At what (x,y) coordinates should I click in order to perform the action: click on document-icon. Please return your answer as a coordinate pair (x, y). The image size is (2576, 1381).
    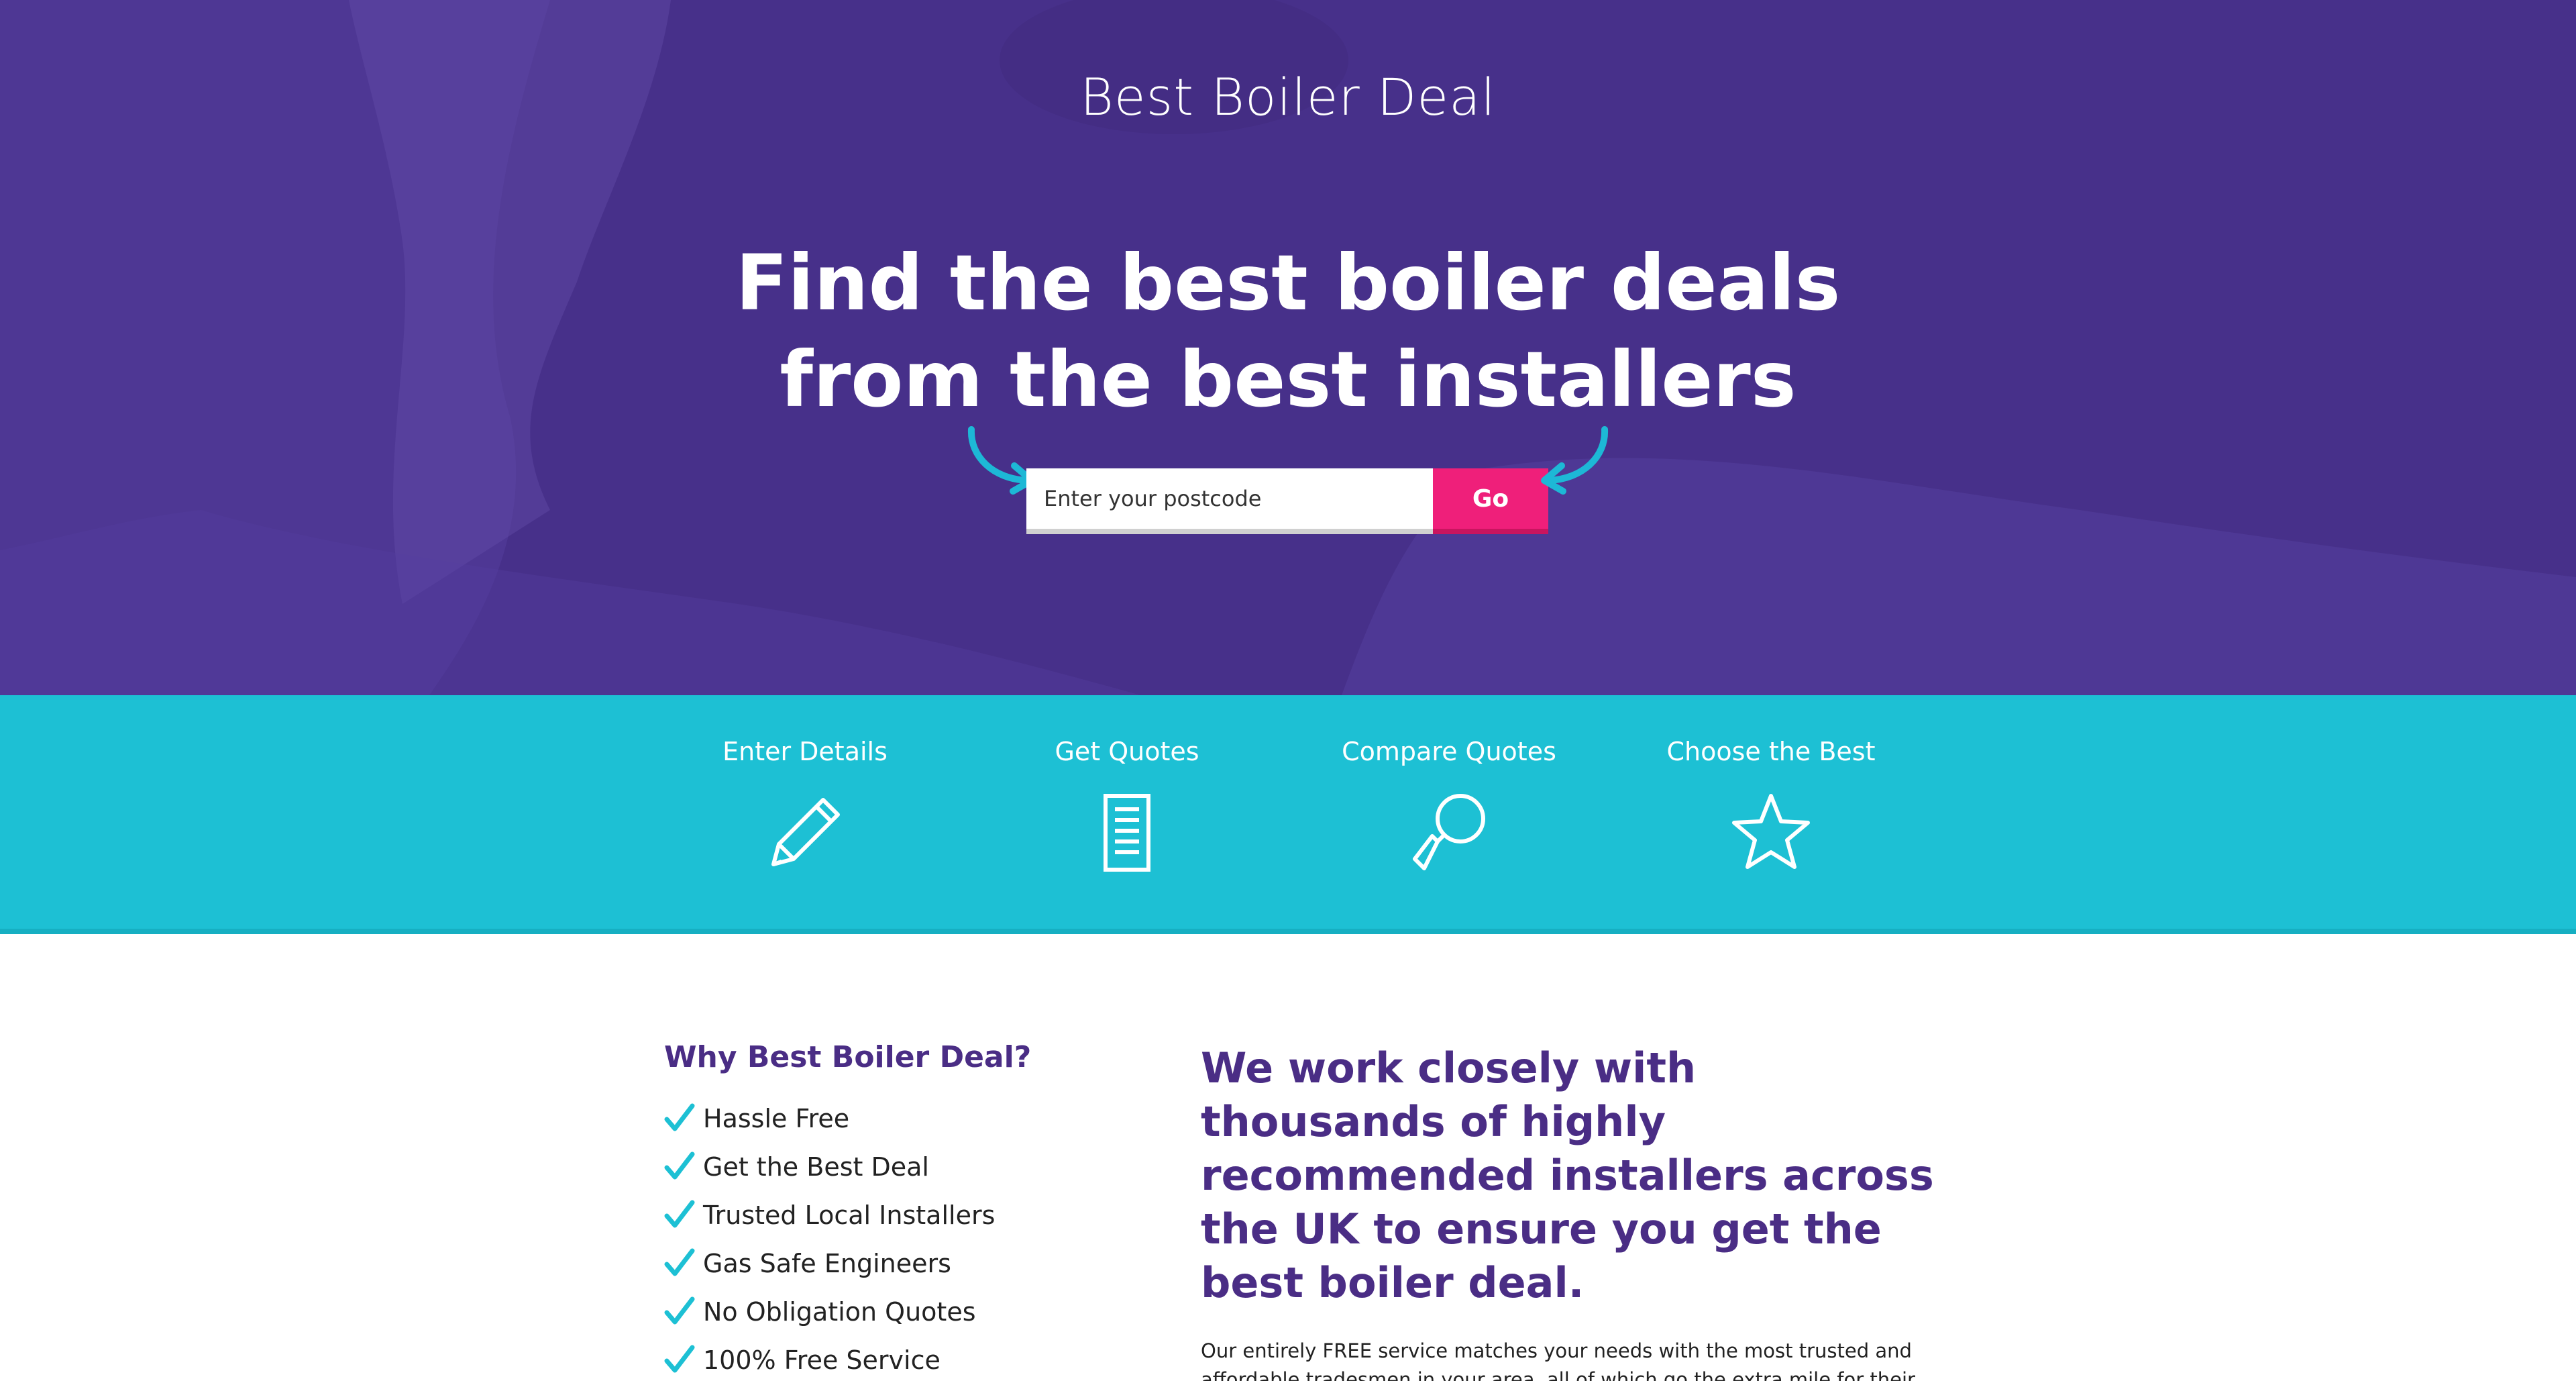
    Looking at the image, I should click on (1127, 833).